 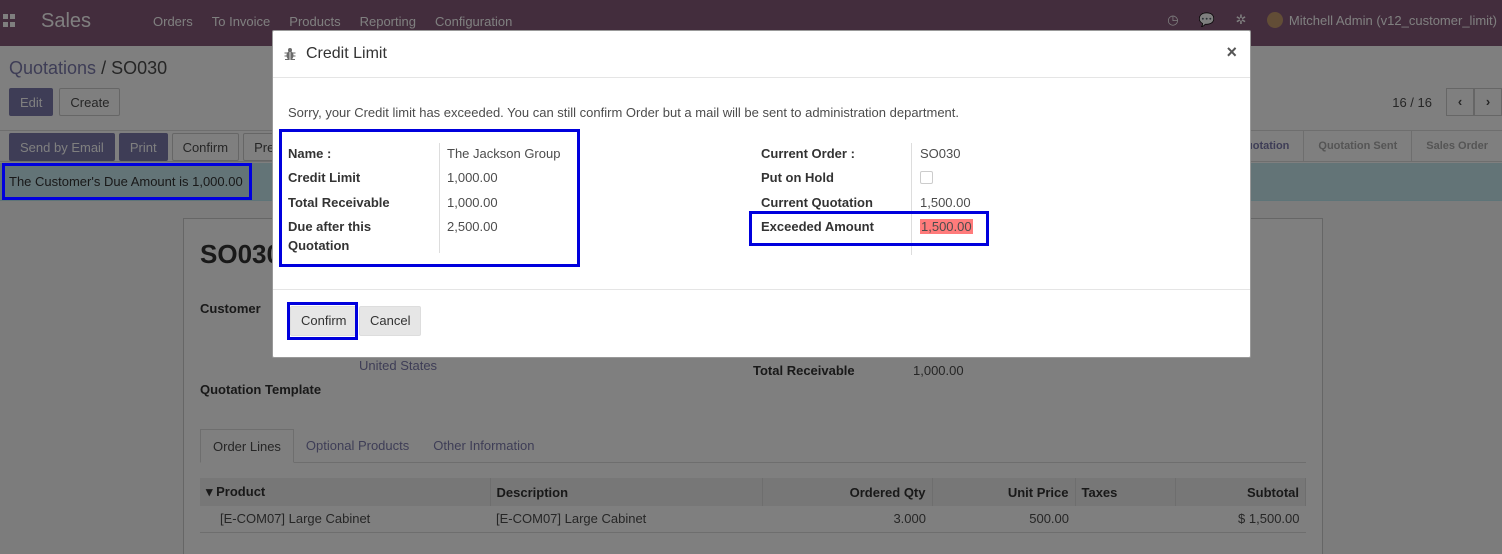 I want to click on modal-header: Credit Limit ×, so click(x=761, y=54).